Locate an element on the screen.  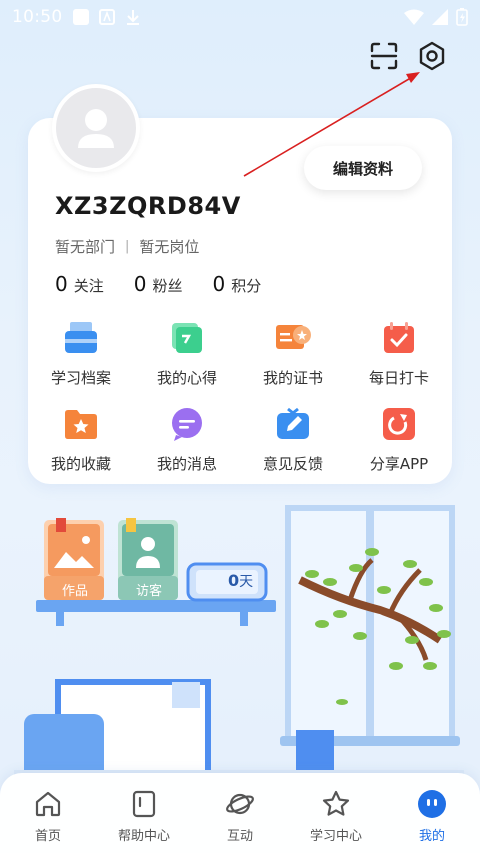
feature-notes: 我的心得 is located at coordinates (187, 353).